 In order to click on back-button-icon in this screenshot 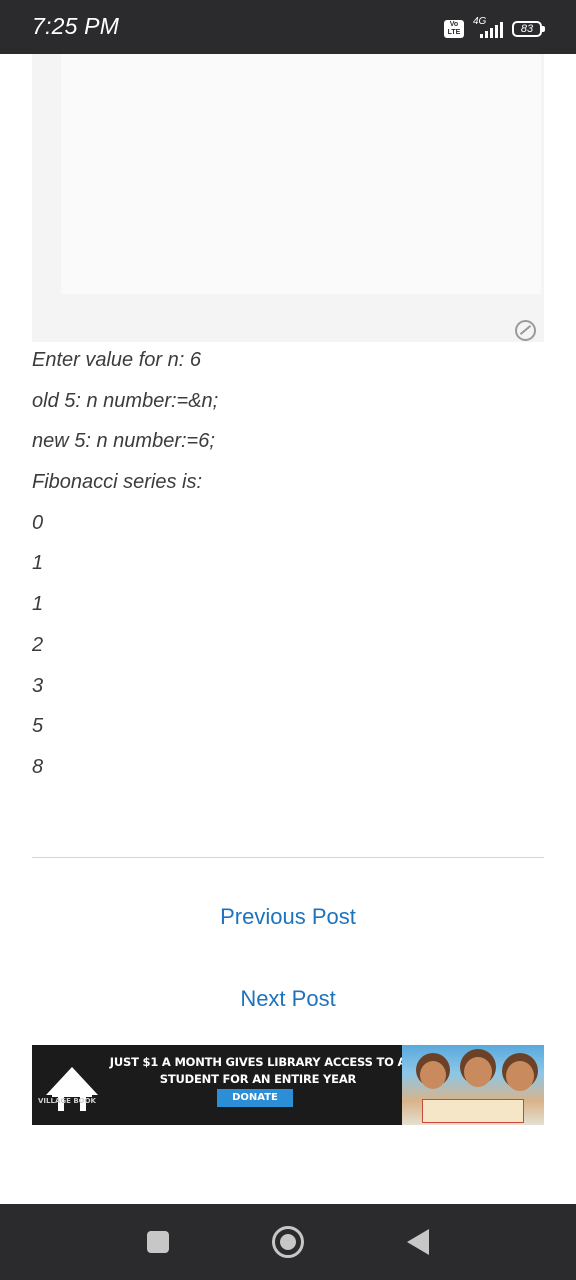, I will do `click(418, 1242)`.